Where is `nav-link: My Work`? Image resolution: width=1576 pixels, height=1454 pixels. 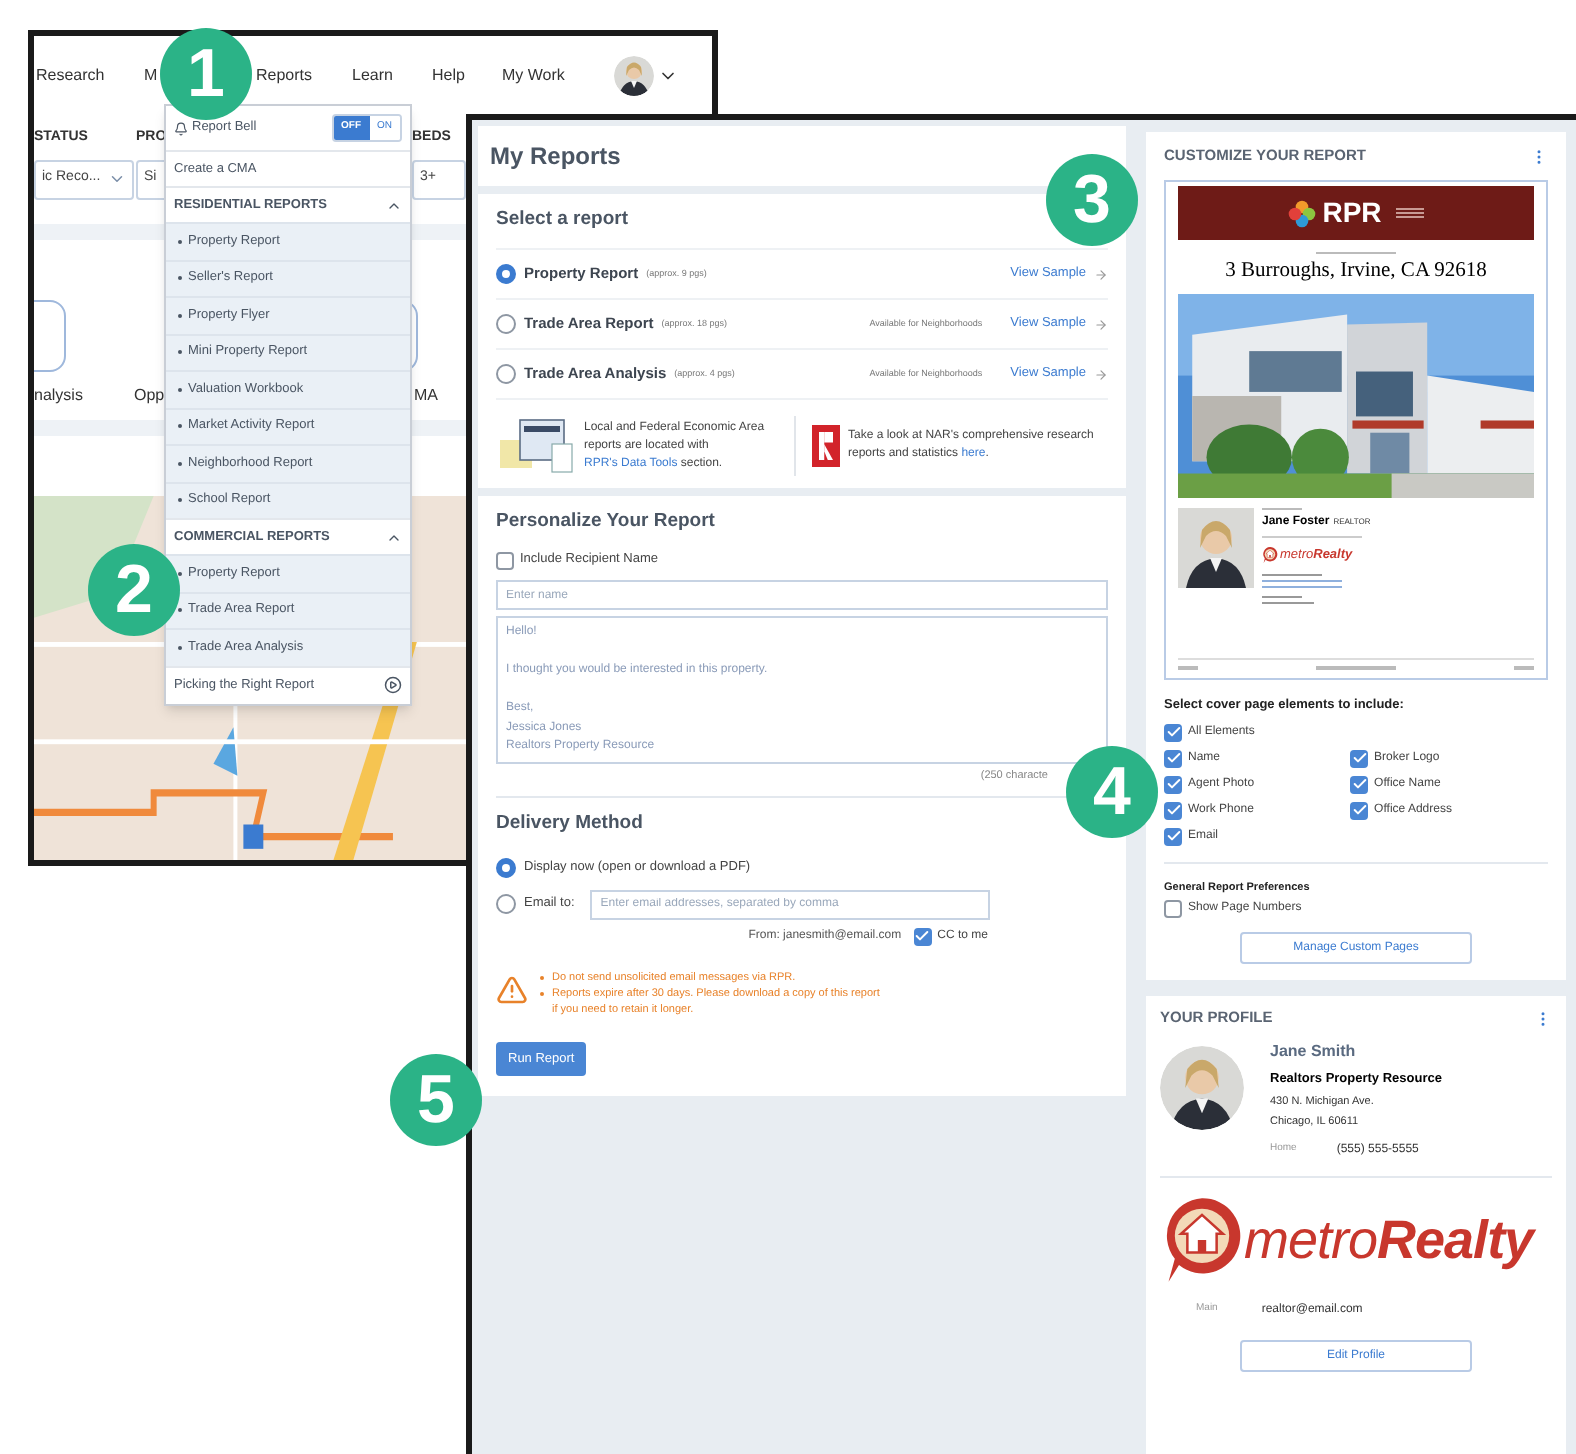 nav-link: My Work is located at coordinates (533, 76).